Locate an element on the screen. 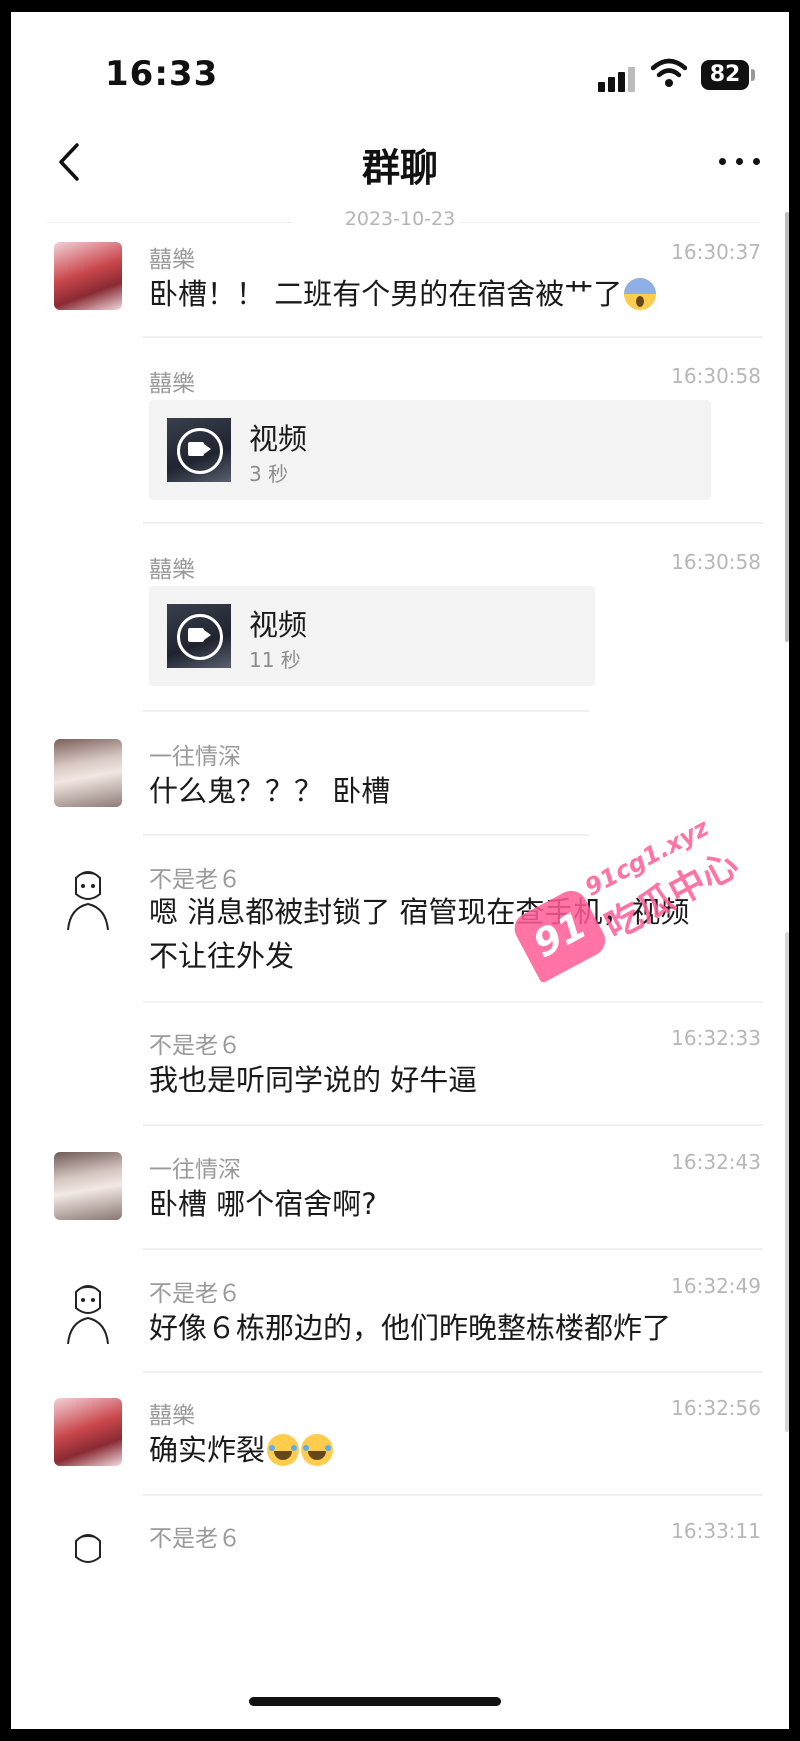 The image size is (800, 1741). message-item: 囍樂 16:32:56 确实炸裂 is located at coordinates (400, 1451).